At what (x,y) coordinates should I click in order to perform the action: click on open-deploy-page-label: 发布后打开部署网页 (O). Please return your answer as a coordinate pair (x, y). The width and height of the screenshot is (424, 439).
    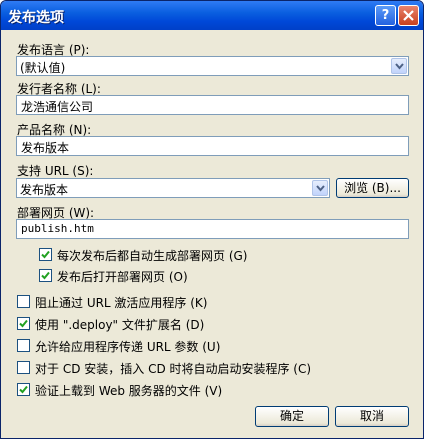
    Looking at the image, I should click on (122, 276).